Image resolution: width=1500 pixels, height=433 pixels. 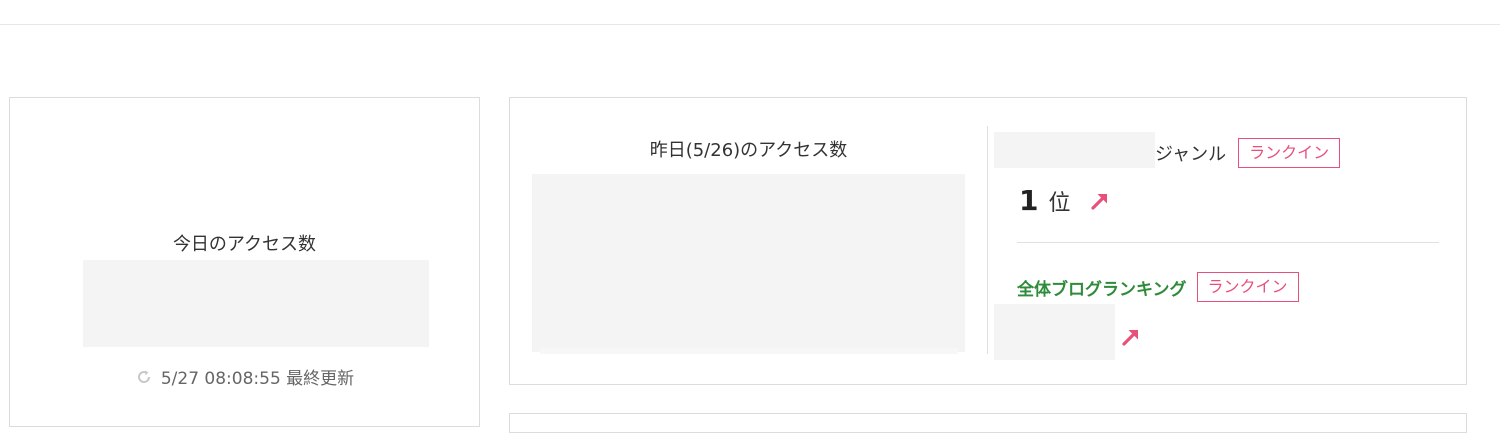 I want to click on genre-rank: 1 位, so click(x=1065, y=200).